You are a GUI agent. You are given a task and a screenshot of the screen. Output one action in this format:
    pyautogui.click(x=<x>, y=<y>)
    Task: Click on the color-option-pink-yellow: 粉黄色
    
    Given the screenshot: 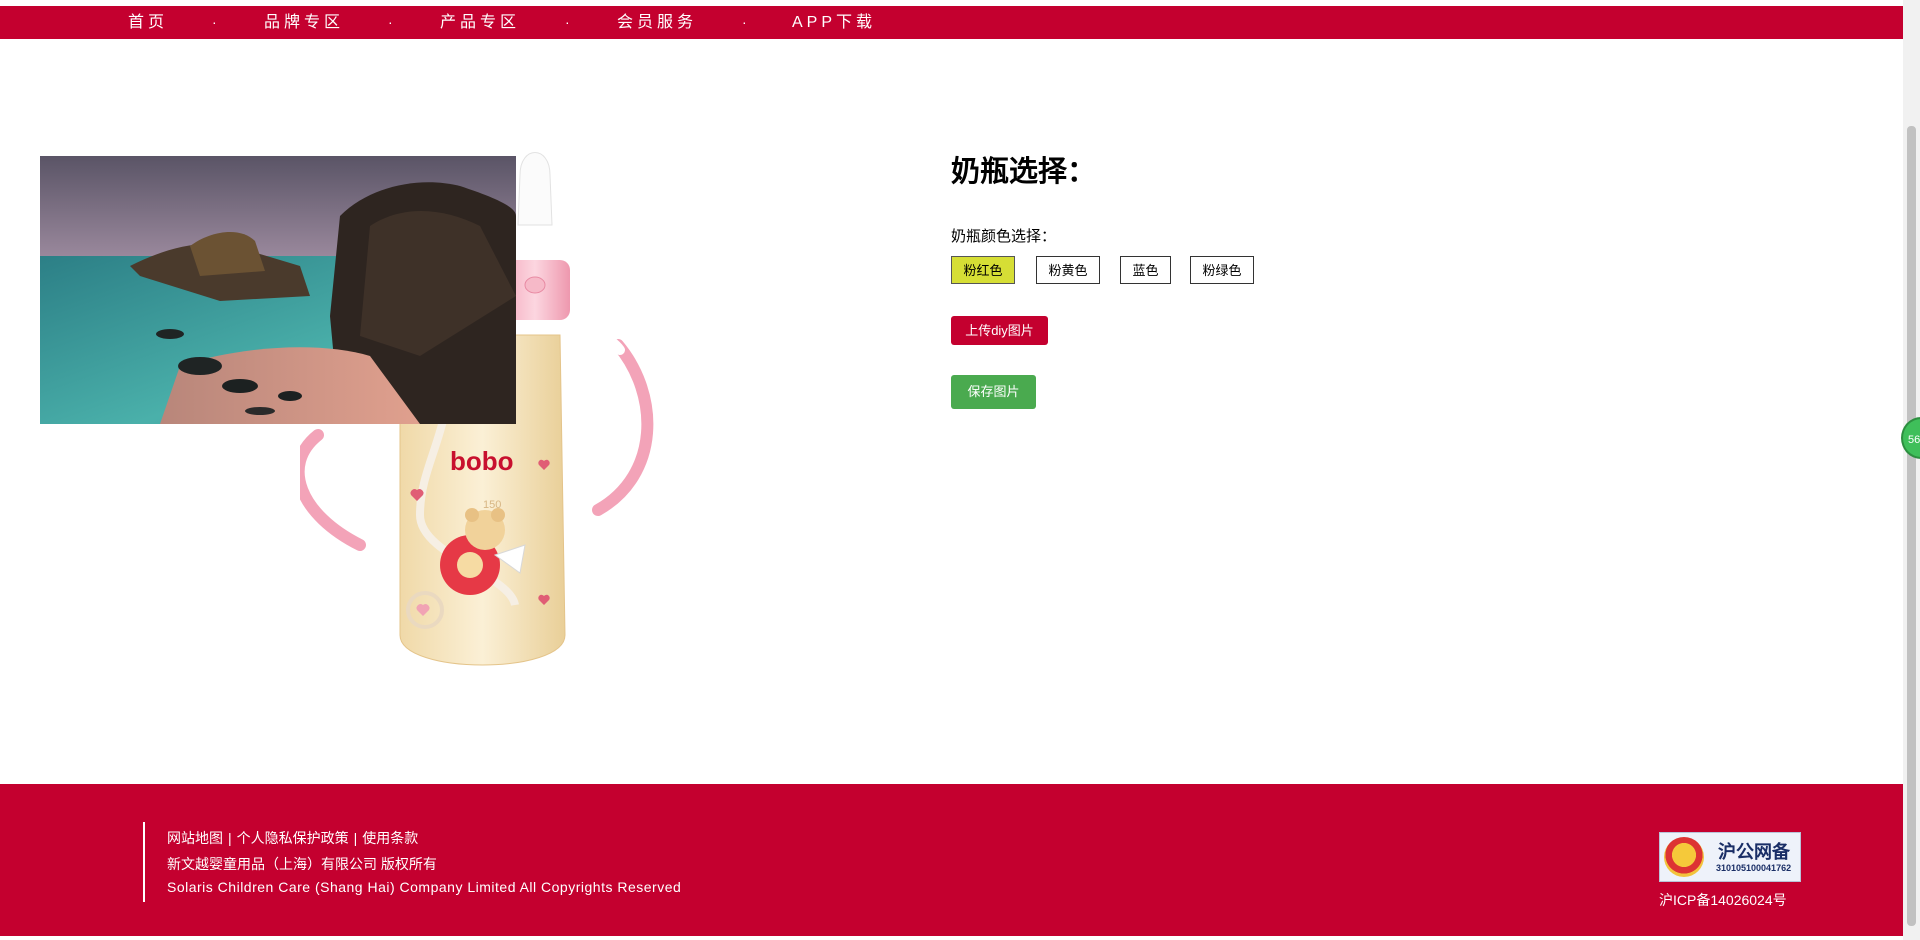 What is the action you would take?
    pyautogui.click(x=1068, y=270)
    